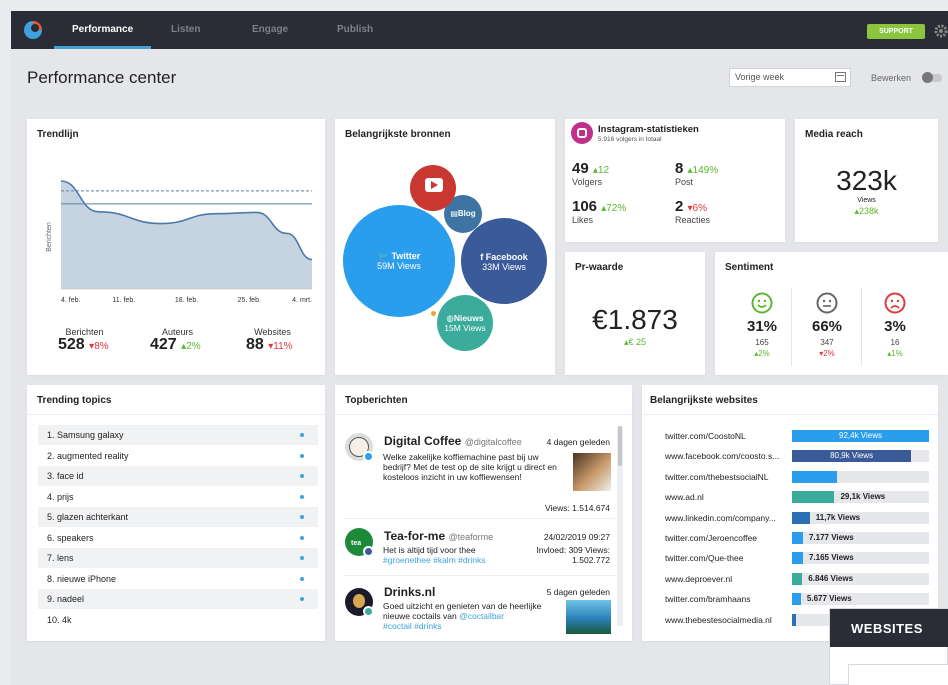  Describe the element at coordinates (101, 346) in the screenshot. I see `stat-change: 8%` at that location.